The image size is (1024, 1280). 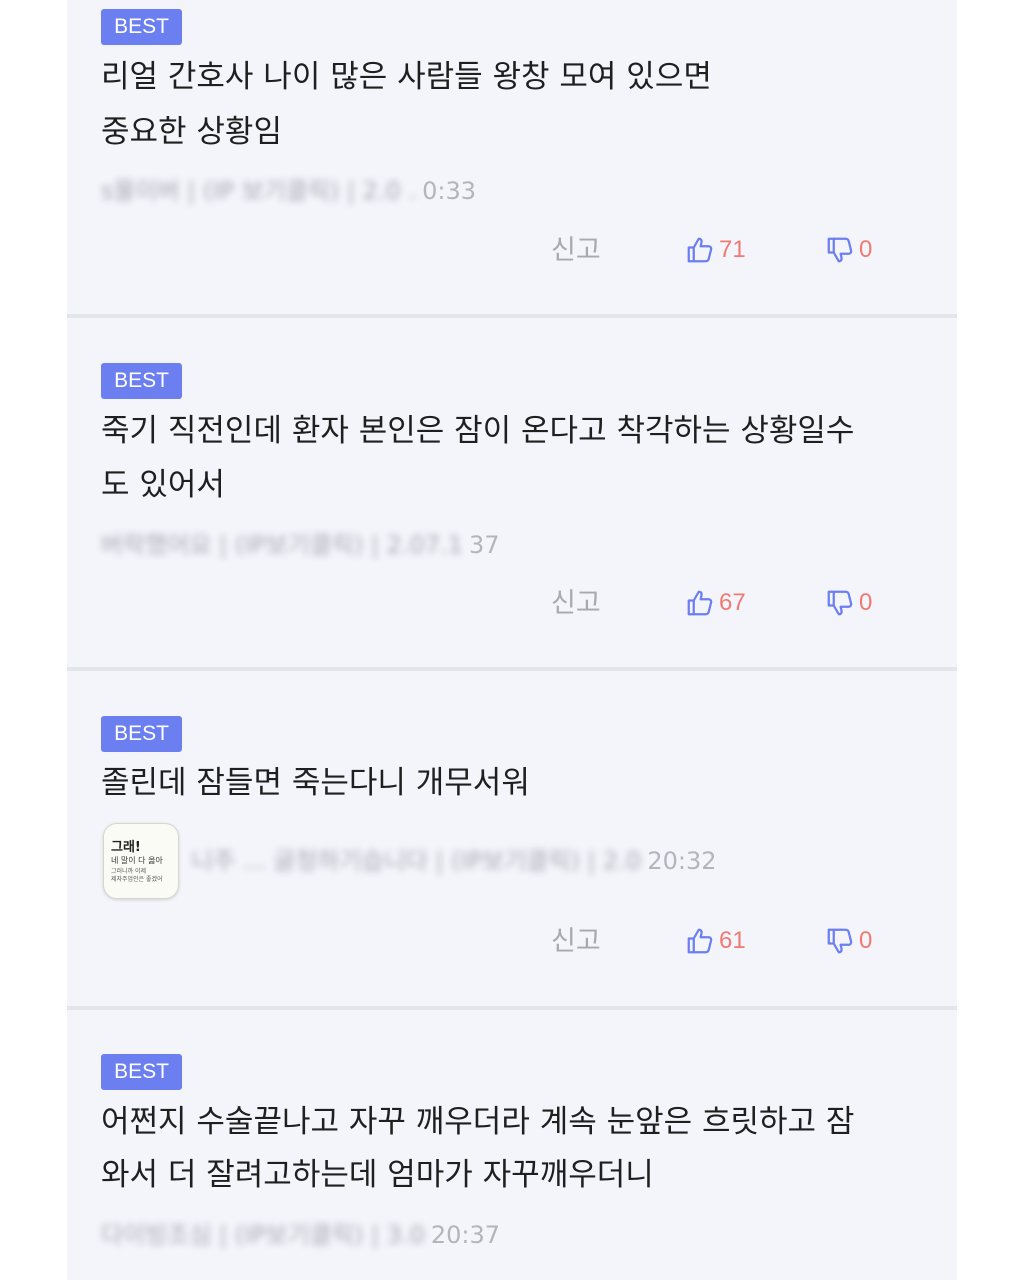 What do you see at coordinates (478, 431) in the screenshot?
I see `comment-text-line: 죽기 직전인데 환자 본인은 잠이 온다고 착각하는 상황일수` at bounding box center [478, 431].